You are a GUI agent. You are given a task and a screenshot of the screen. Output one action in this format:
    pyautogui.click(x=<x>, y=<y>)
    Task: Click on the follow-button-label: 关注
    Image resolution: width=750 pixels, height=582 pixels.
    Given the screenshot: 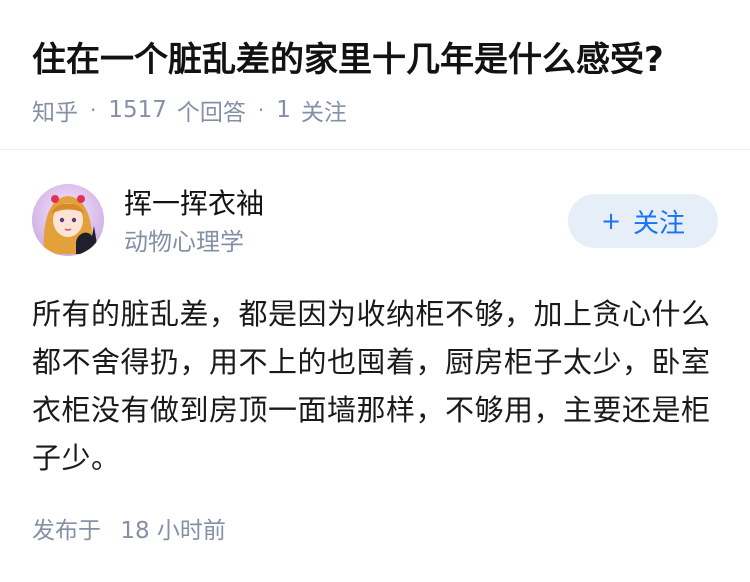 What is the action you would take?
    pyautogui.click(x=659, y=223)
    